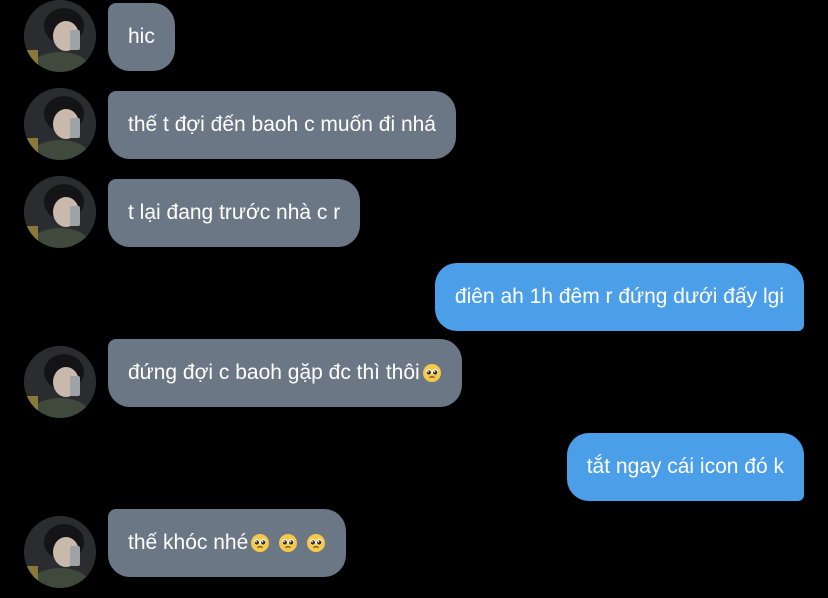 This screenshot has width=828, height=598. I want to click on message-bubble: hic, so click(141, 37).